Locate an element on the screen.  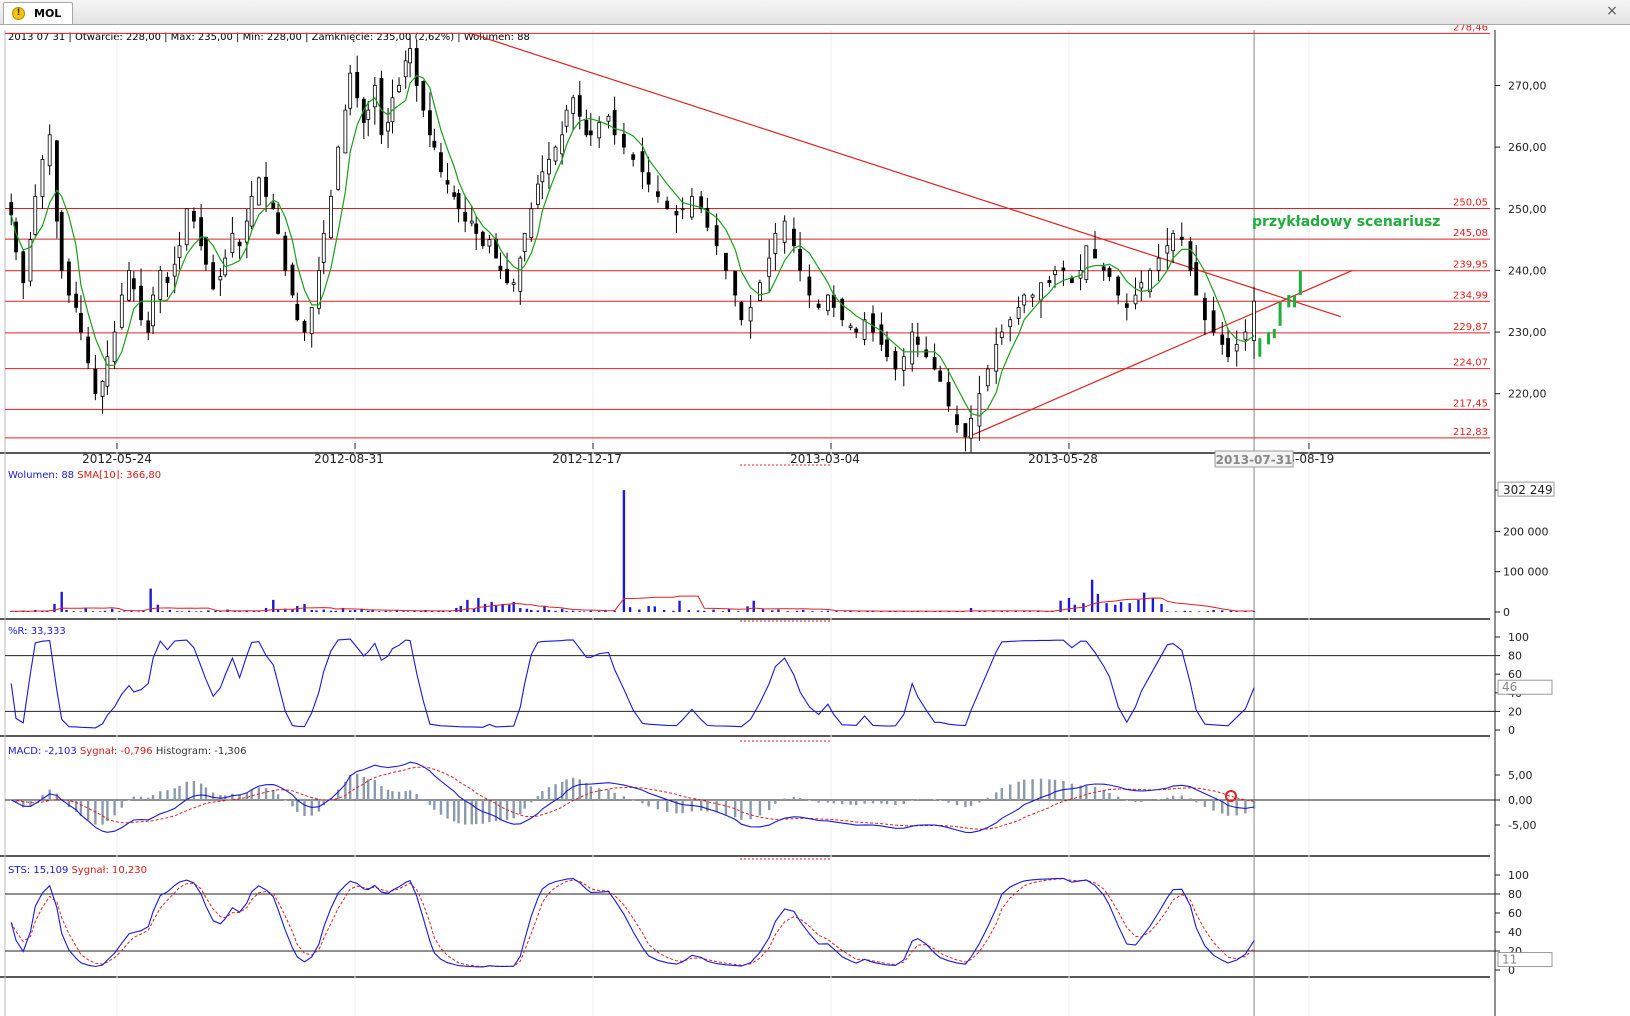
x-tick-label: 2013-05-28 is located at coordinates (1063, 459).